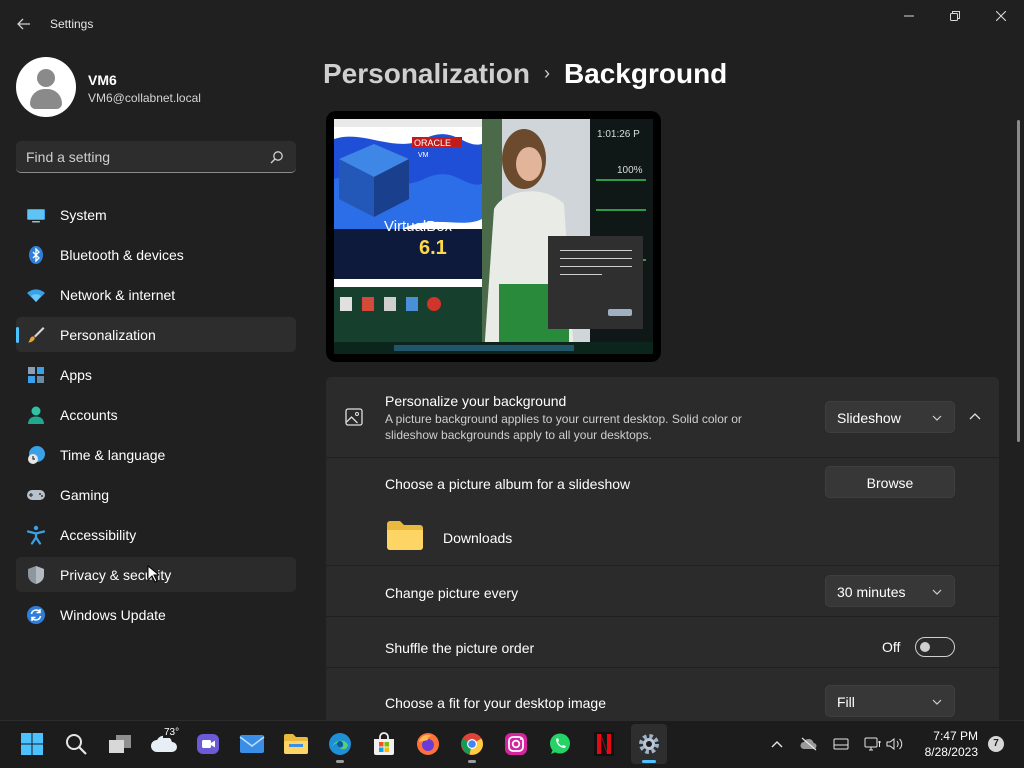  What do you see at coordinates (975, 417) in the screenshot?
I see `collapse-button` at bounding box center [975, 417].